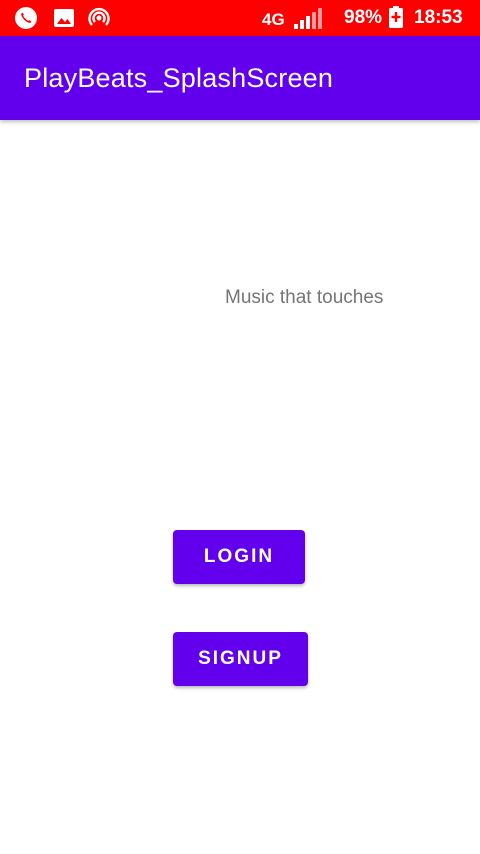 This screenshot has width=480, height=854. I want to click on app-title: PlayBeats_SplashScreen, so click(179, 78).